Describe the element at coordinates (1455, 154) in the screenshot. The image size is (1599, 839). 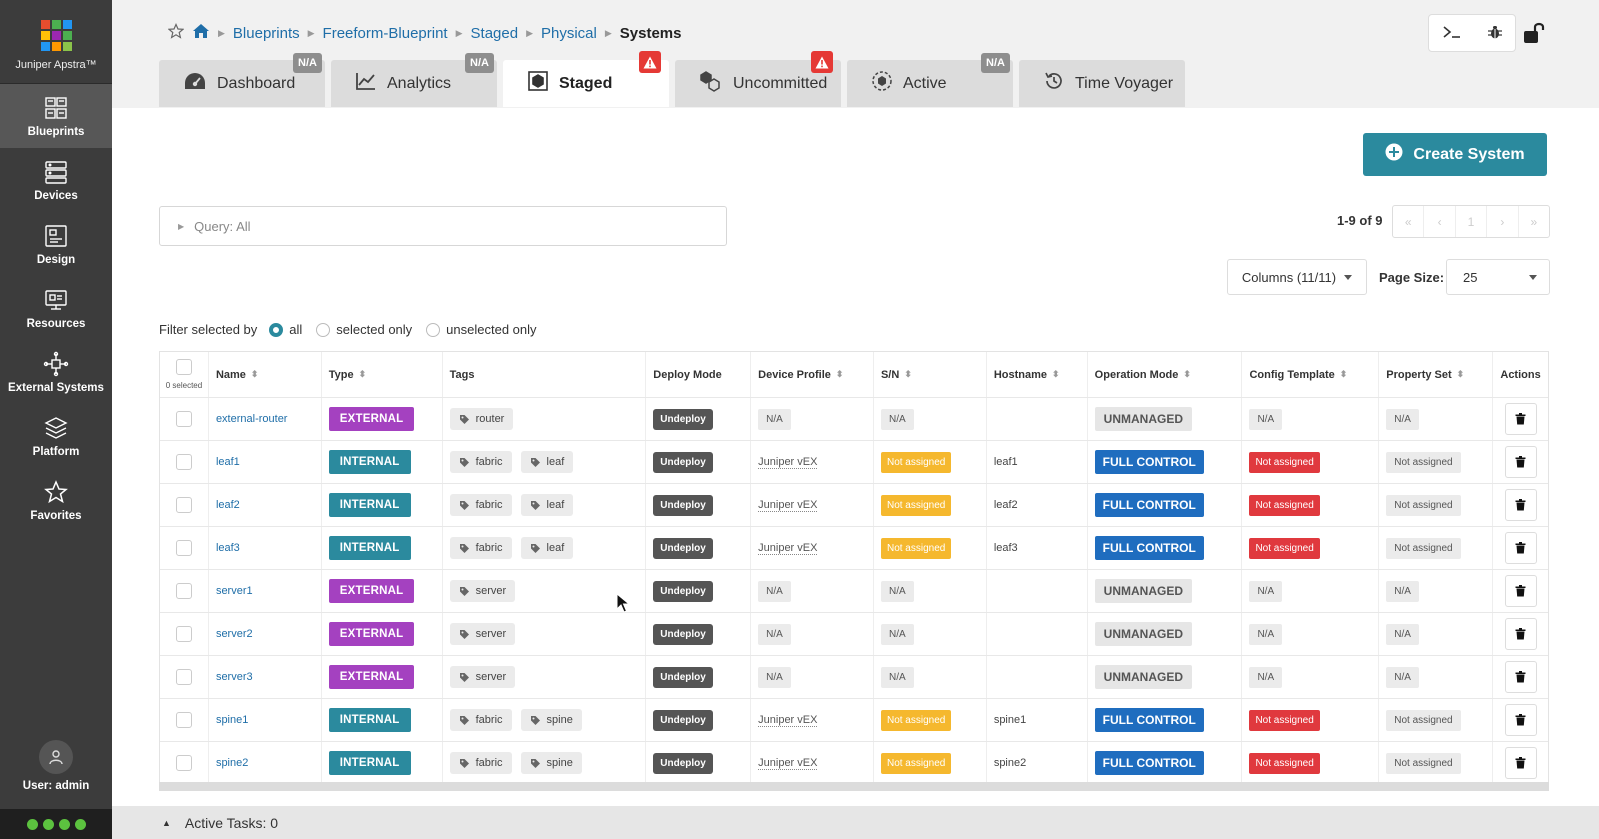
I see `create-system-button: Create System` at that location.